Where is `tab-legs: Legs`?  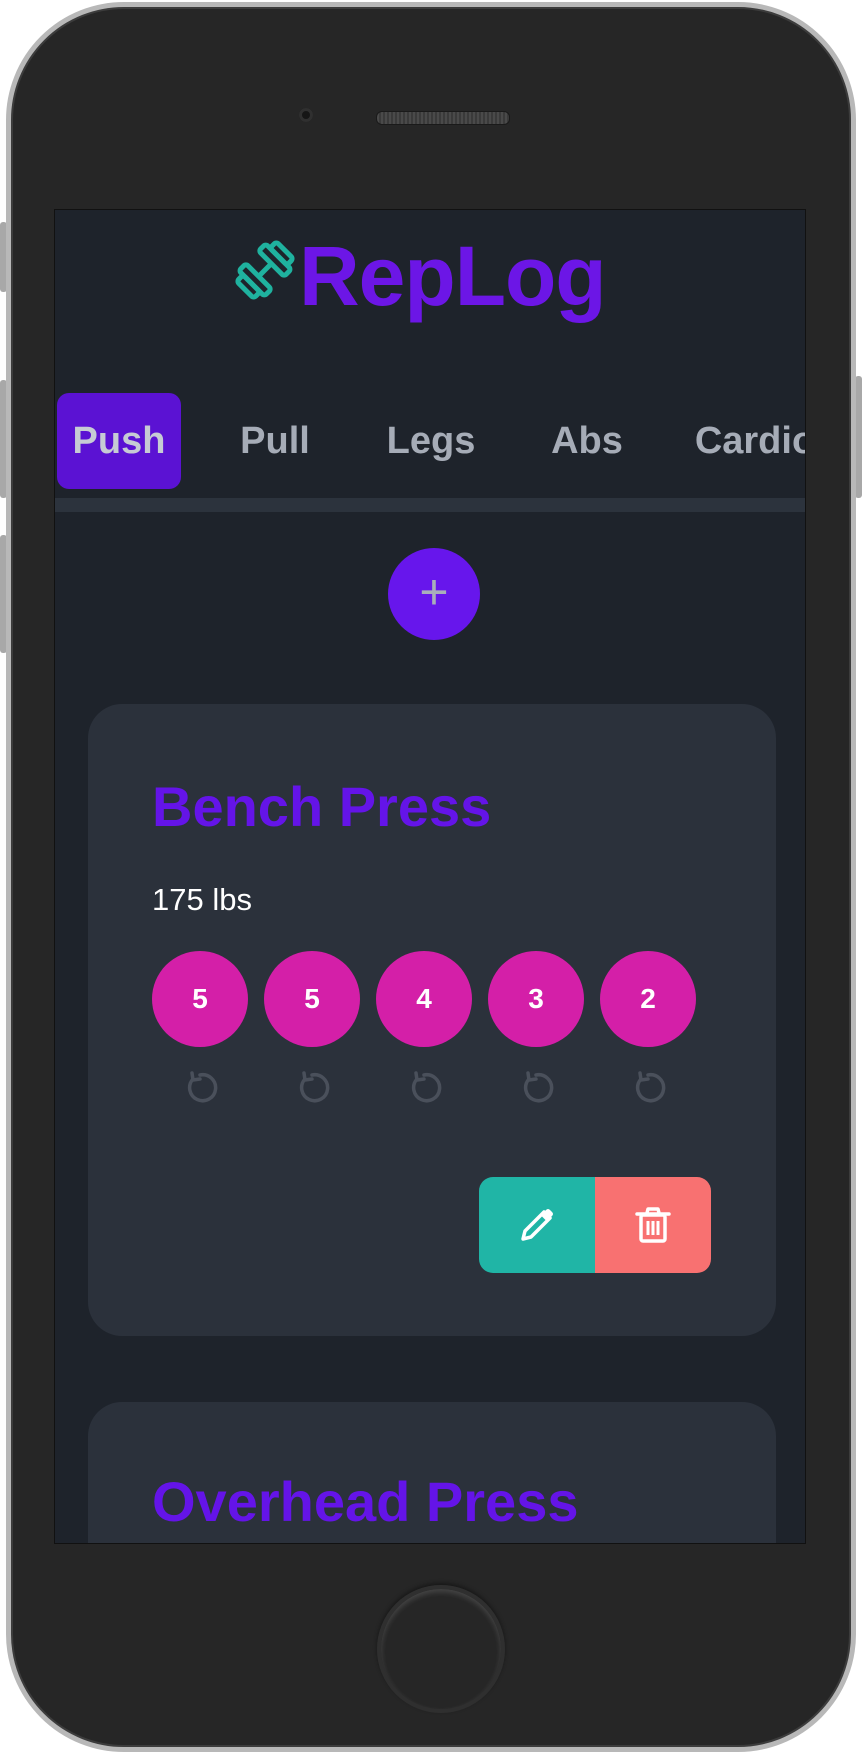 tab-legs: Legs is located at coordinates (431, 441).